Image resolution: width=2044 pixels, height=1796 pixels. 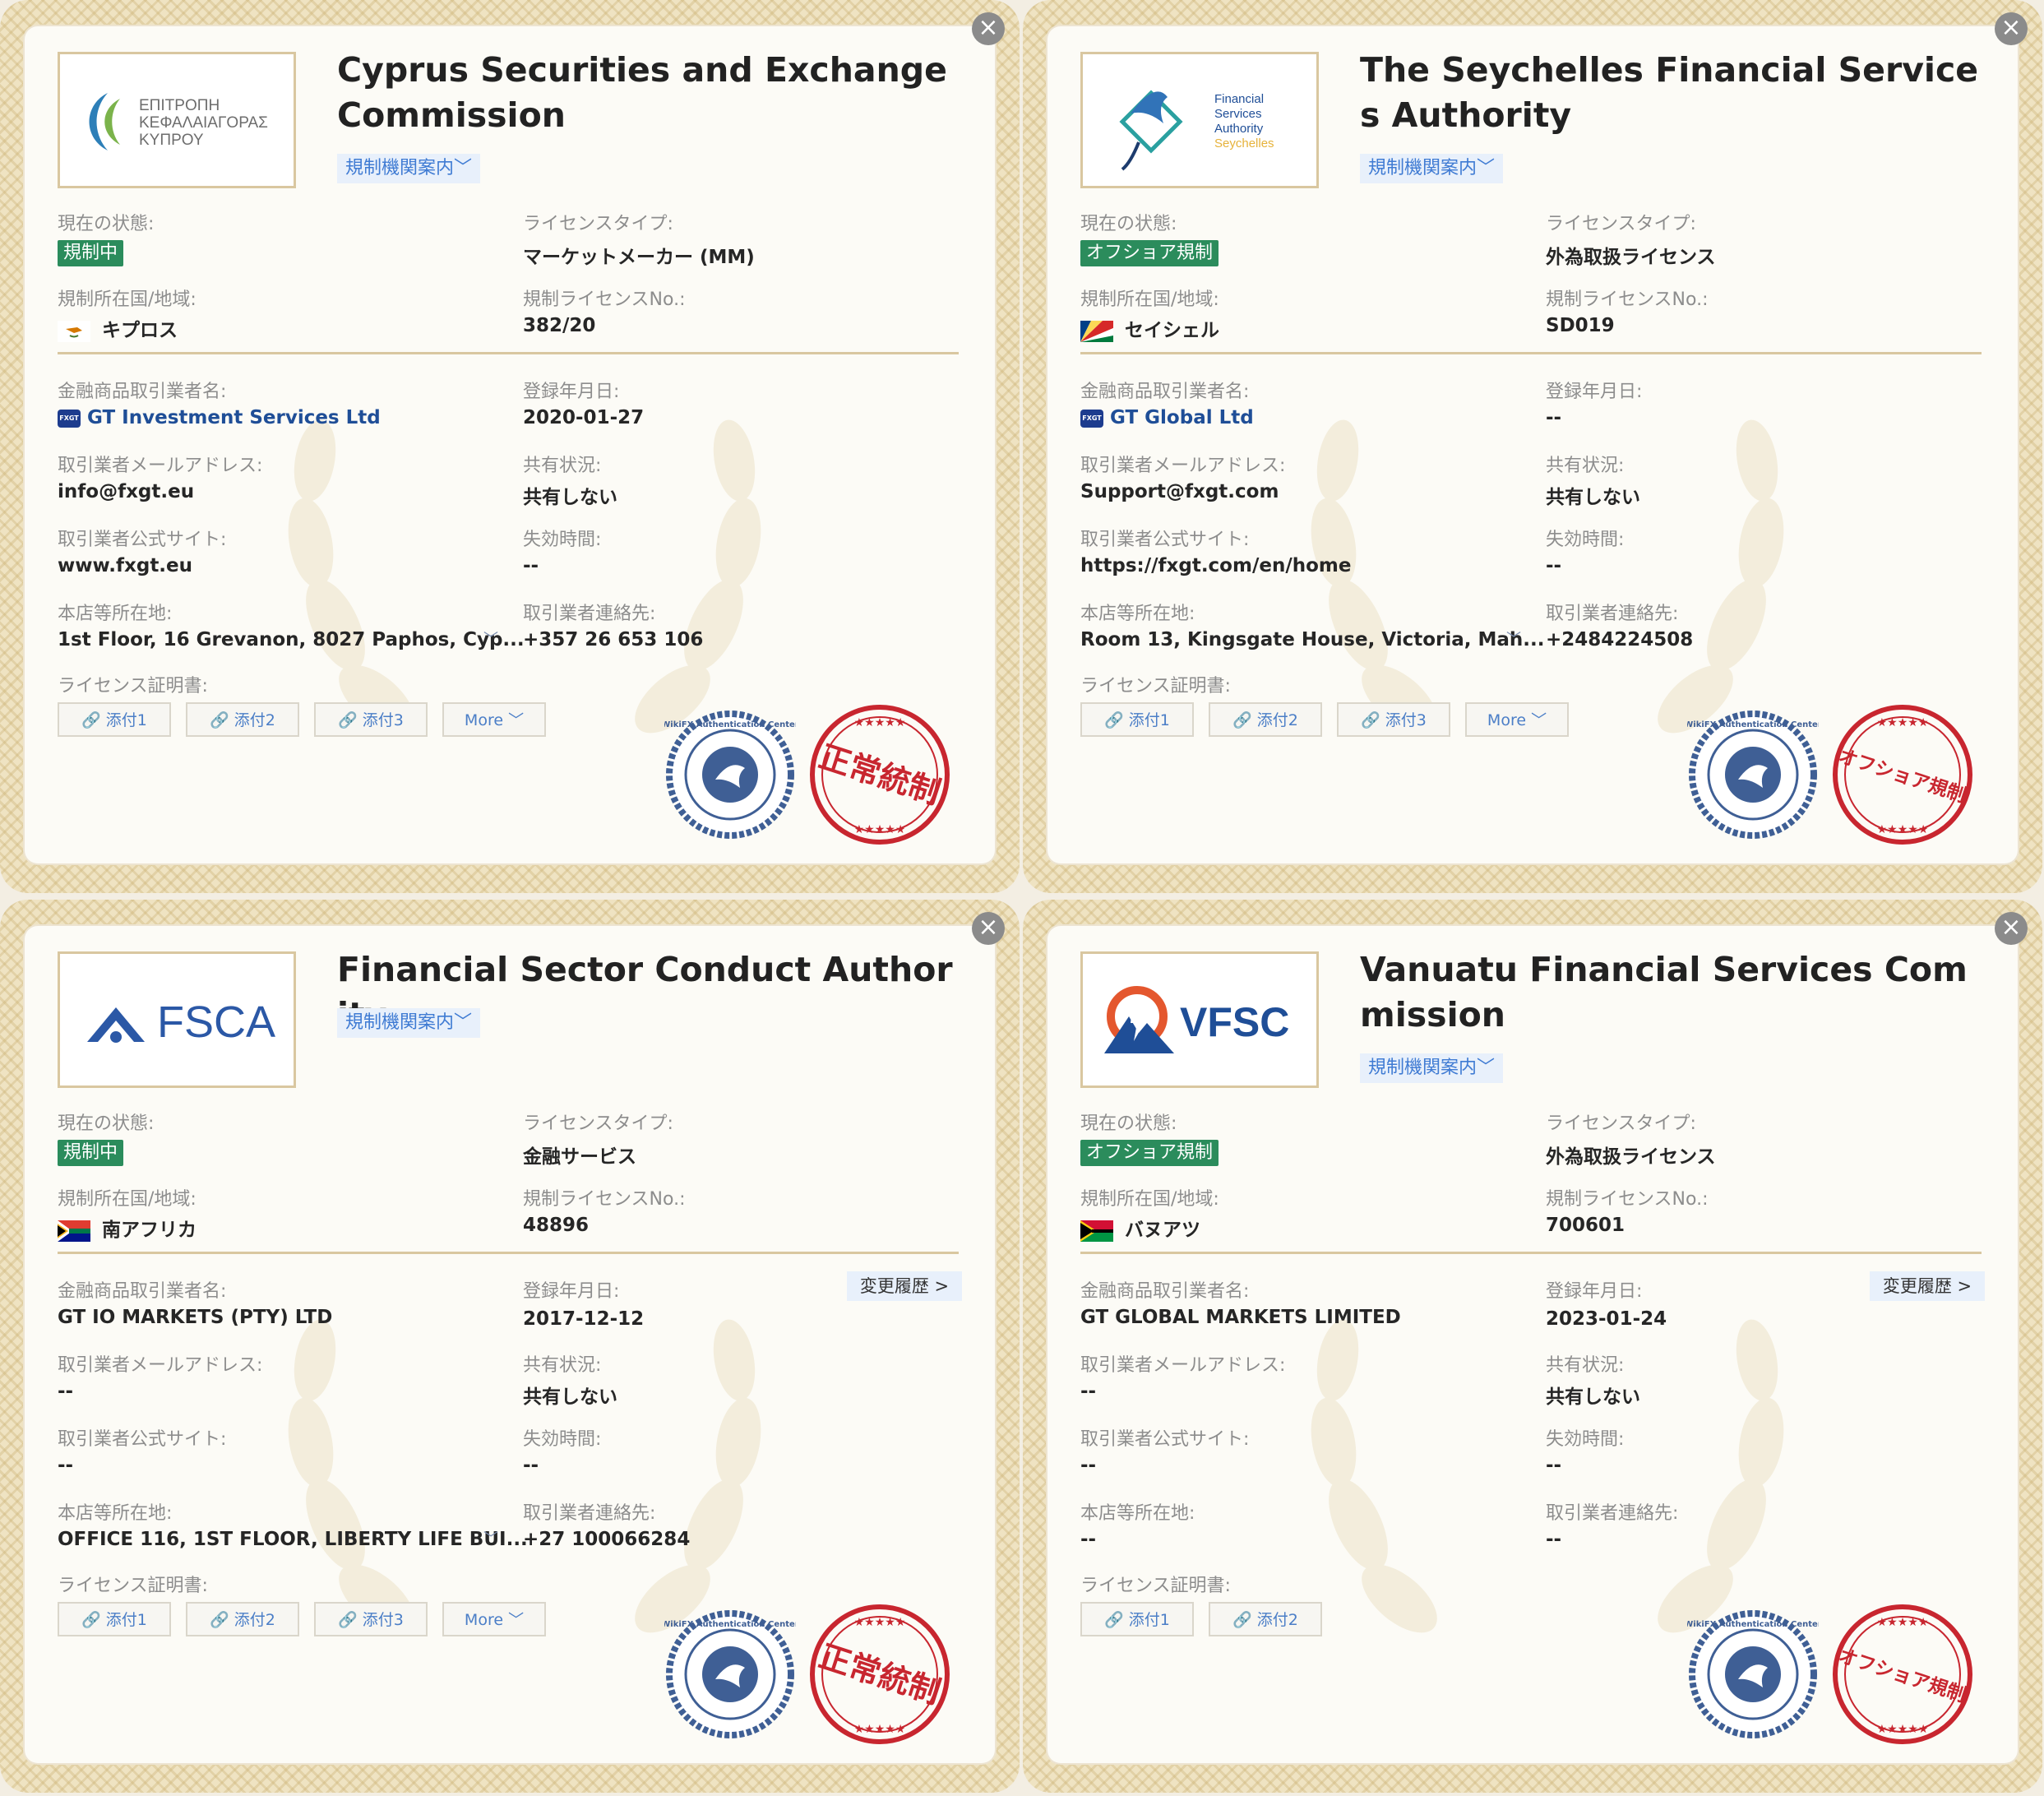 I want to click on email-value: --, so click(x=66, y=1391).